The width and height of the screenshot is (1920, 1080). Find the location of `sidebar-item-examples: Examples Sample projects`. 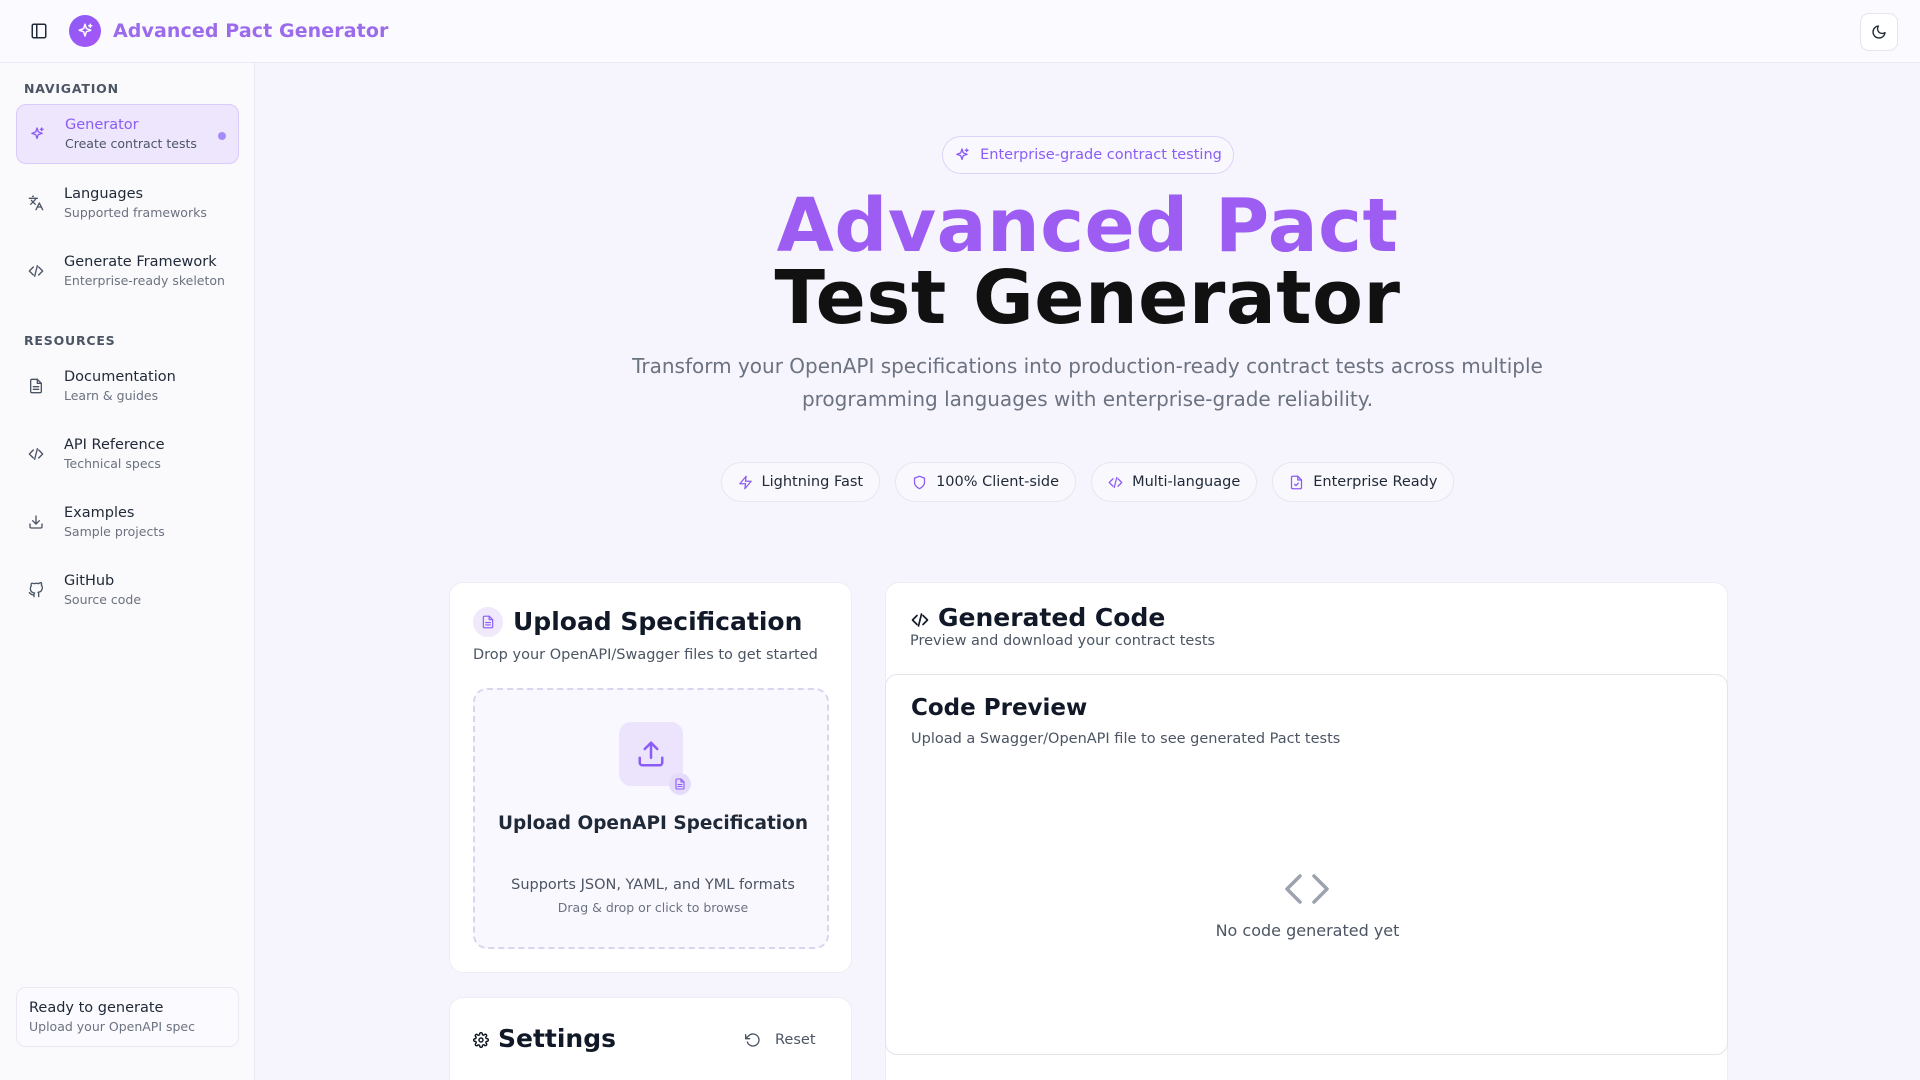

sidebar-item-examples: Examples Sample projects is located at coordinates (127, 522).